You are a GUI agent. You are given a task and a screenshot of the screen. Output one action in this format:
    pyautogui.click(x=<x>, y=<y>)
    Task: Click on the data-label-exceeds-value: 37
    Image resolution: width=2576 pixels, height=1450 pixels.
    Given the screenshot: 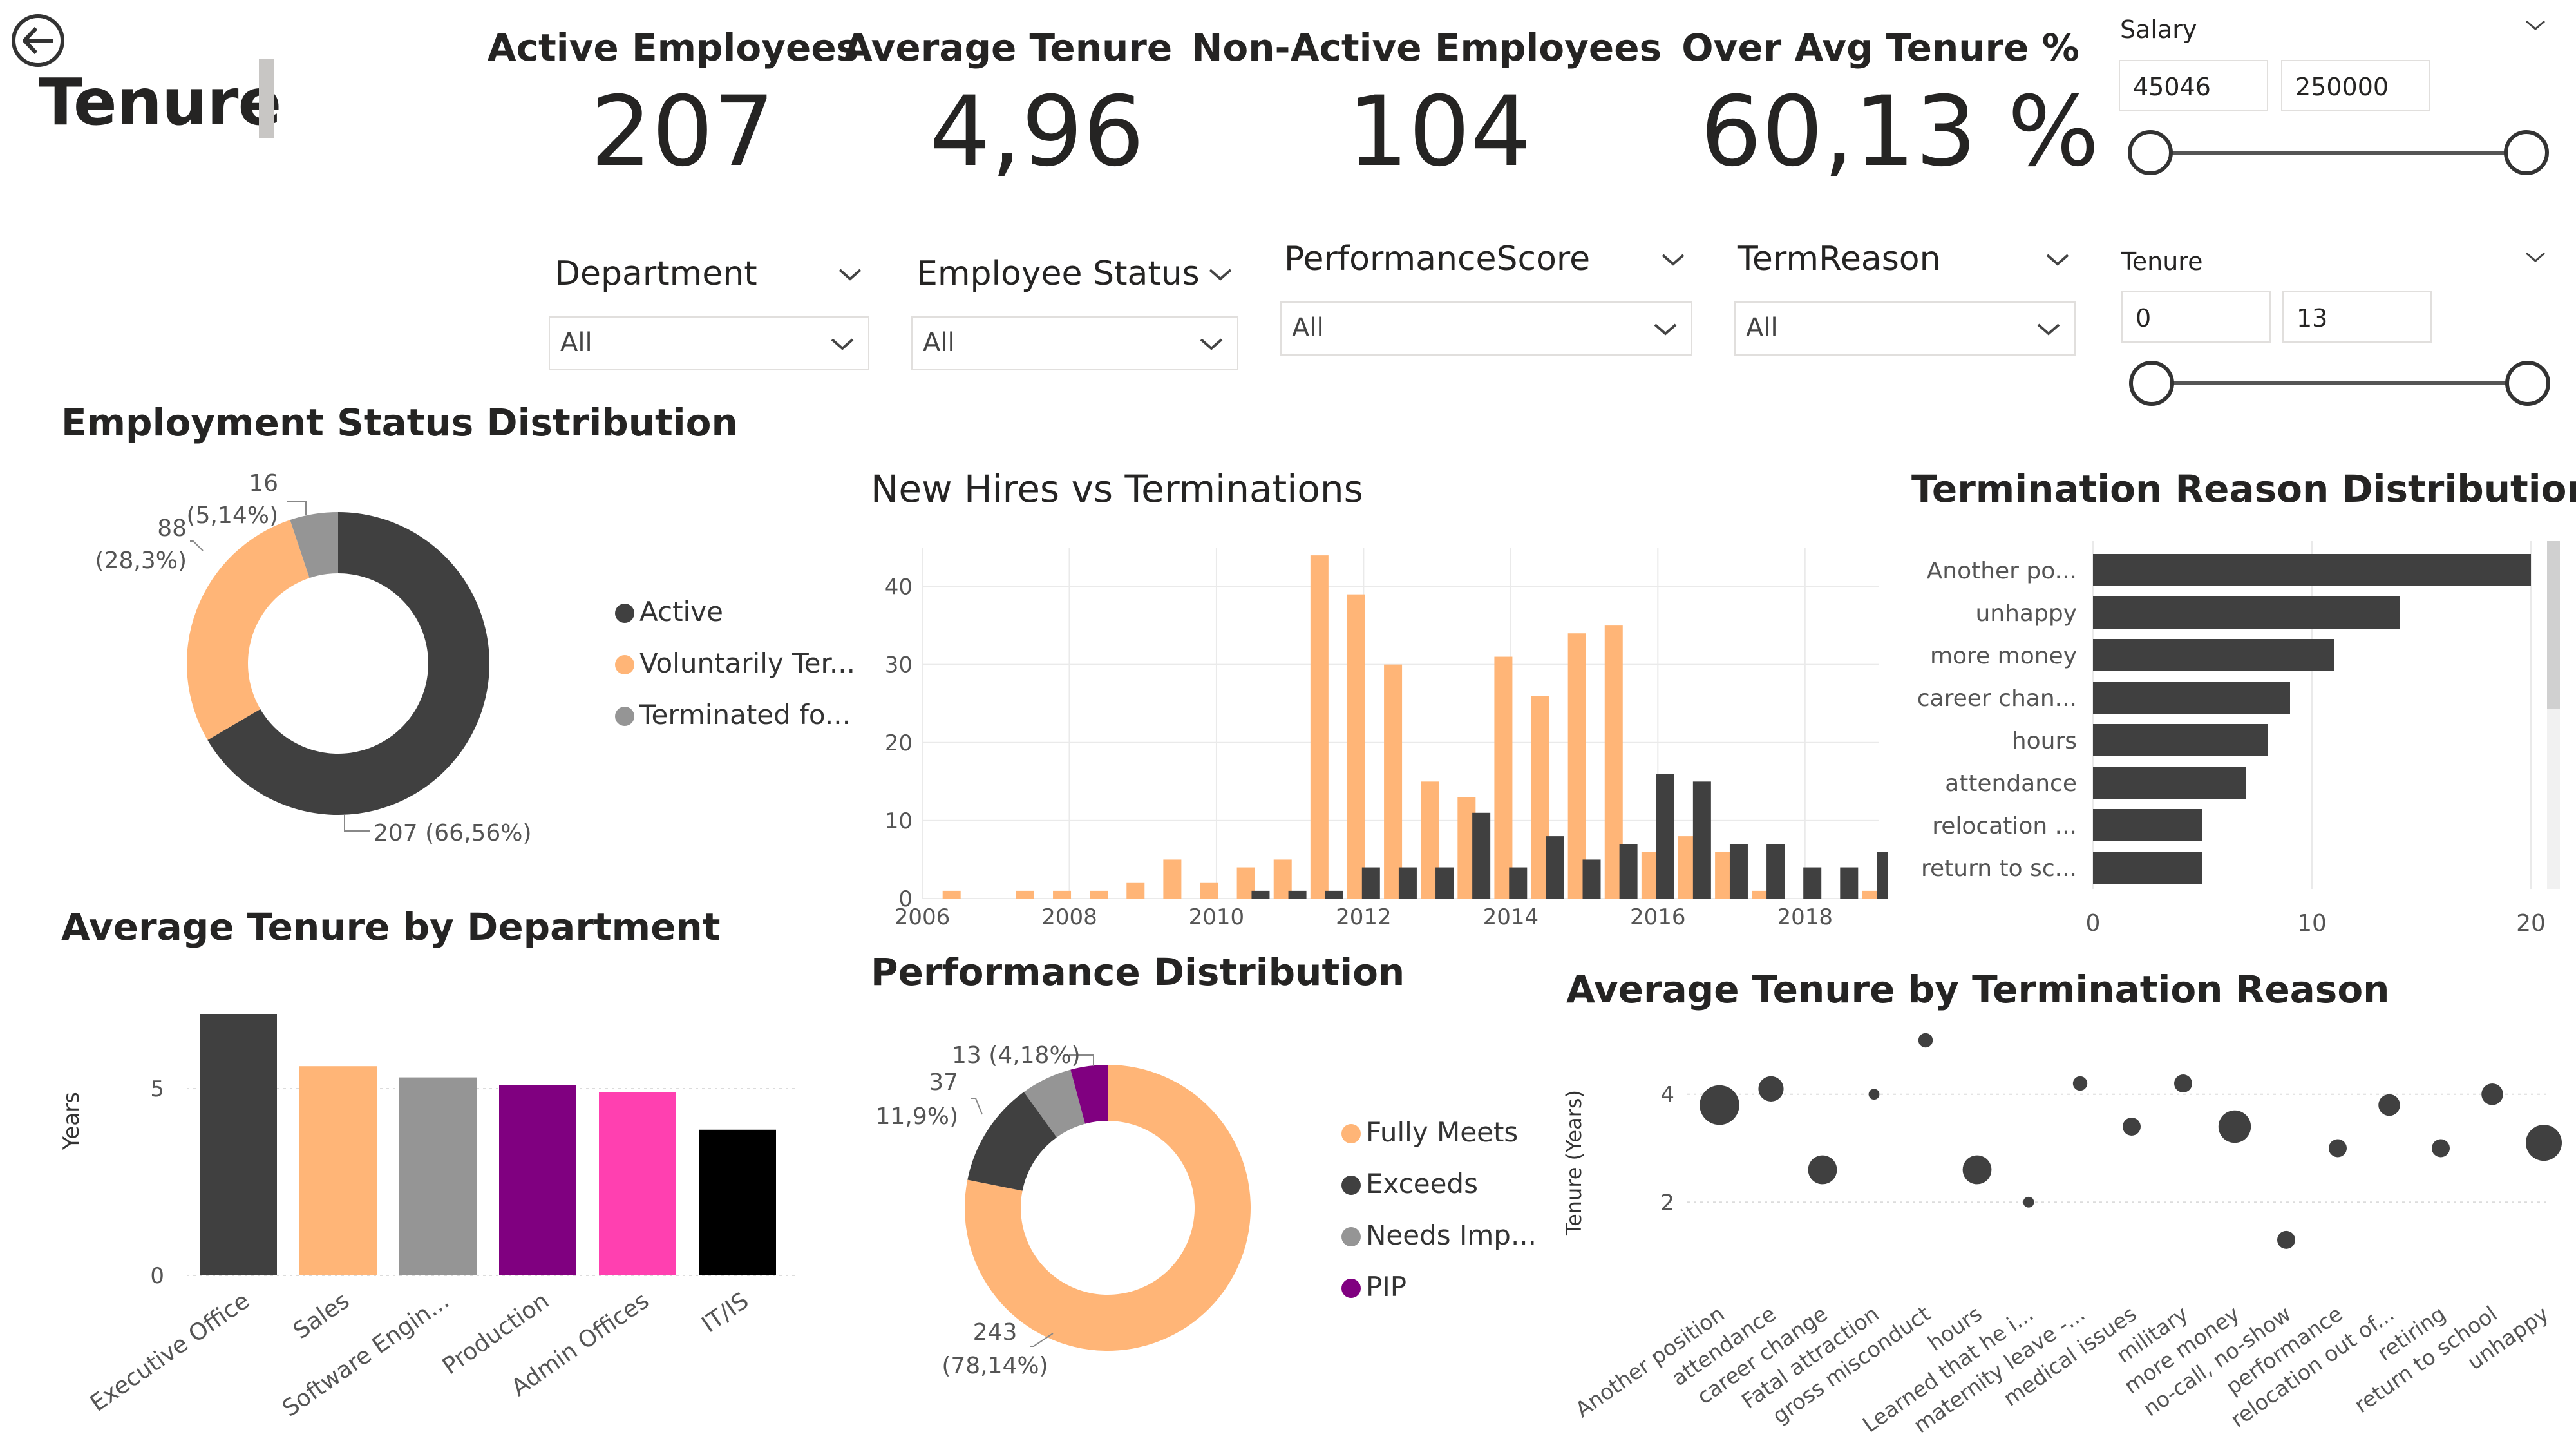 What is the action you would take?
    pyautogui.click(x=943, y=1082)
    